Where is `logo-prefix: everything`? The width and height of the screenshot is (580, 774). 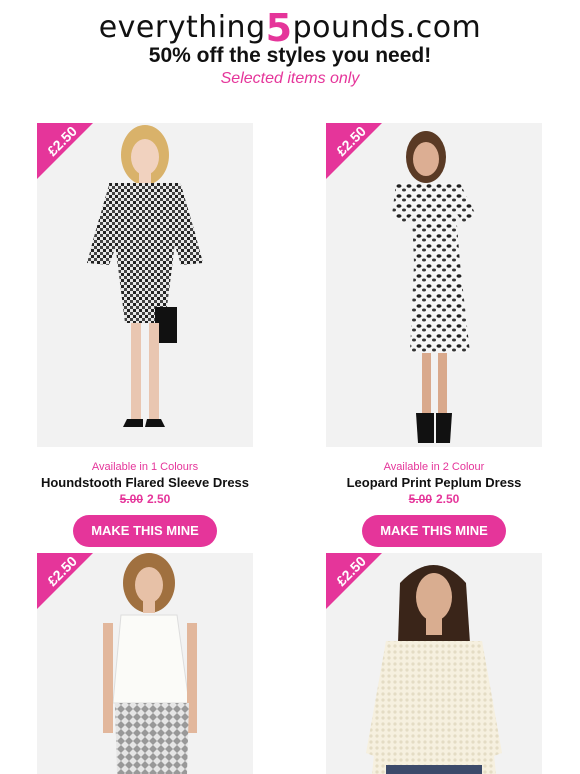 logo-prefix: everything is located at coordinates (182, 27).